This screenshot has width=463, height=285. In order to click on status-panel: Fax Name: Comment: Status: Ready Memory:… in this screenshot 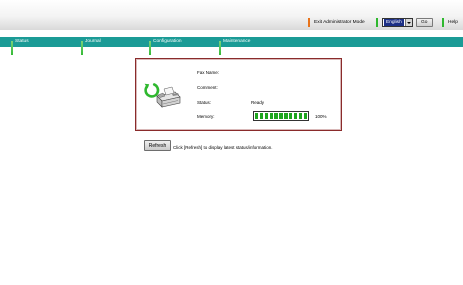, I will do `click(238, 94)`.